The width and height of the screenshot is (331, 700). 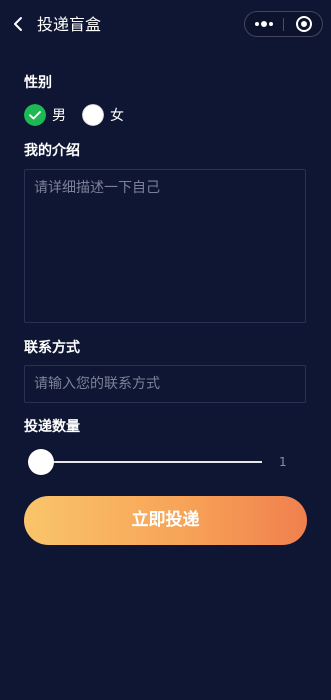 What do you see at coordinates (165, 25) in the screenshot?
I see `navigation-bar: 投递盲盒` at bounding box center [165, 25].